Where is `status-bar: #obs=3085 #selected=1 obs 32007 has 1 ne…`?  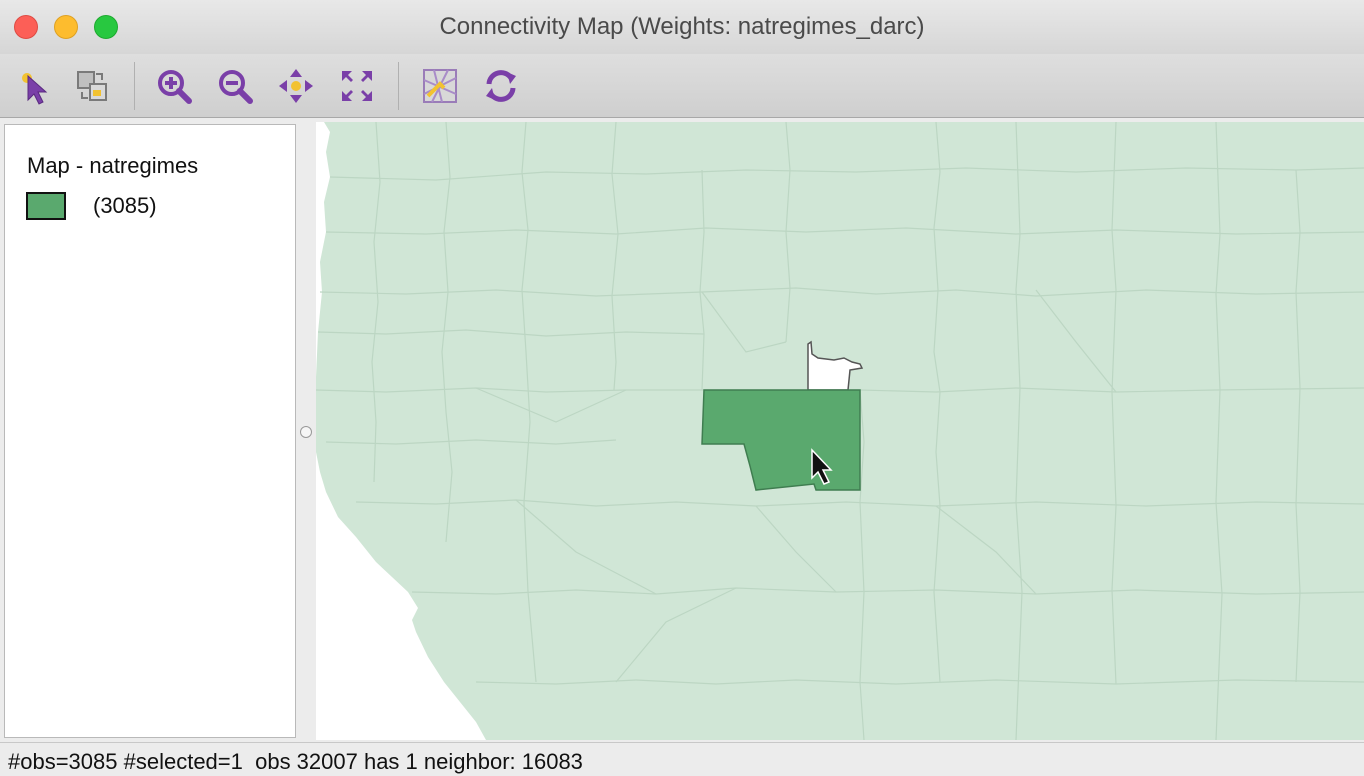
status-bar: #obs=3085 #selected=1 obs 32007 has 1 ne… is located at coordinates (682, 759).